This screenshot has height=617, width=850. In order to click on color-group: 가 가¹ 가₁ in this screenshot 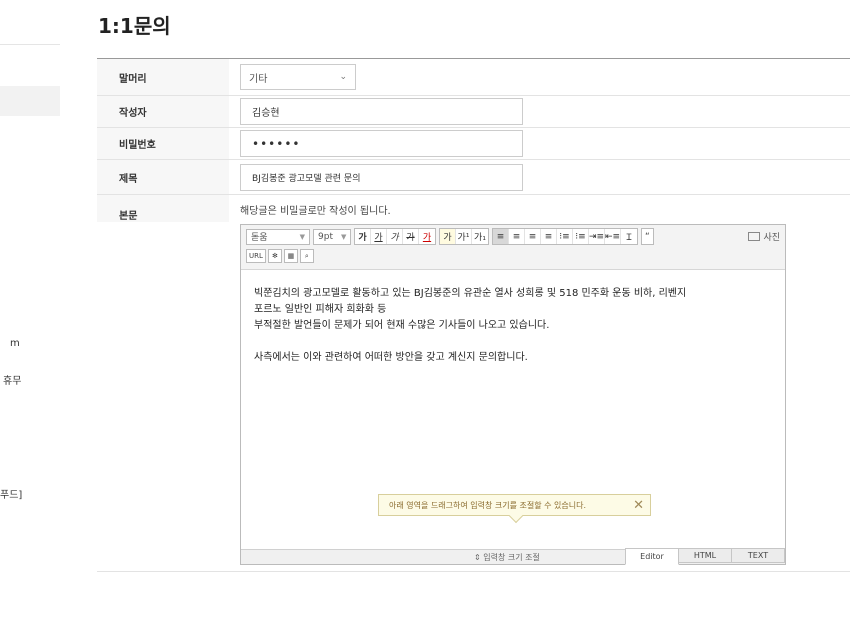, I will do `click(464, 236)`.